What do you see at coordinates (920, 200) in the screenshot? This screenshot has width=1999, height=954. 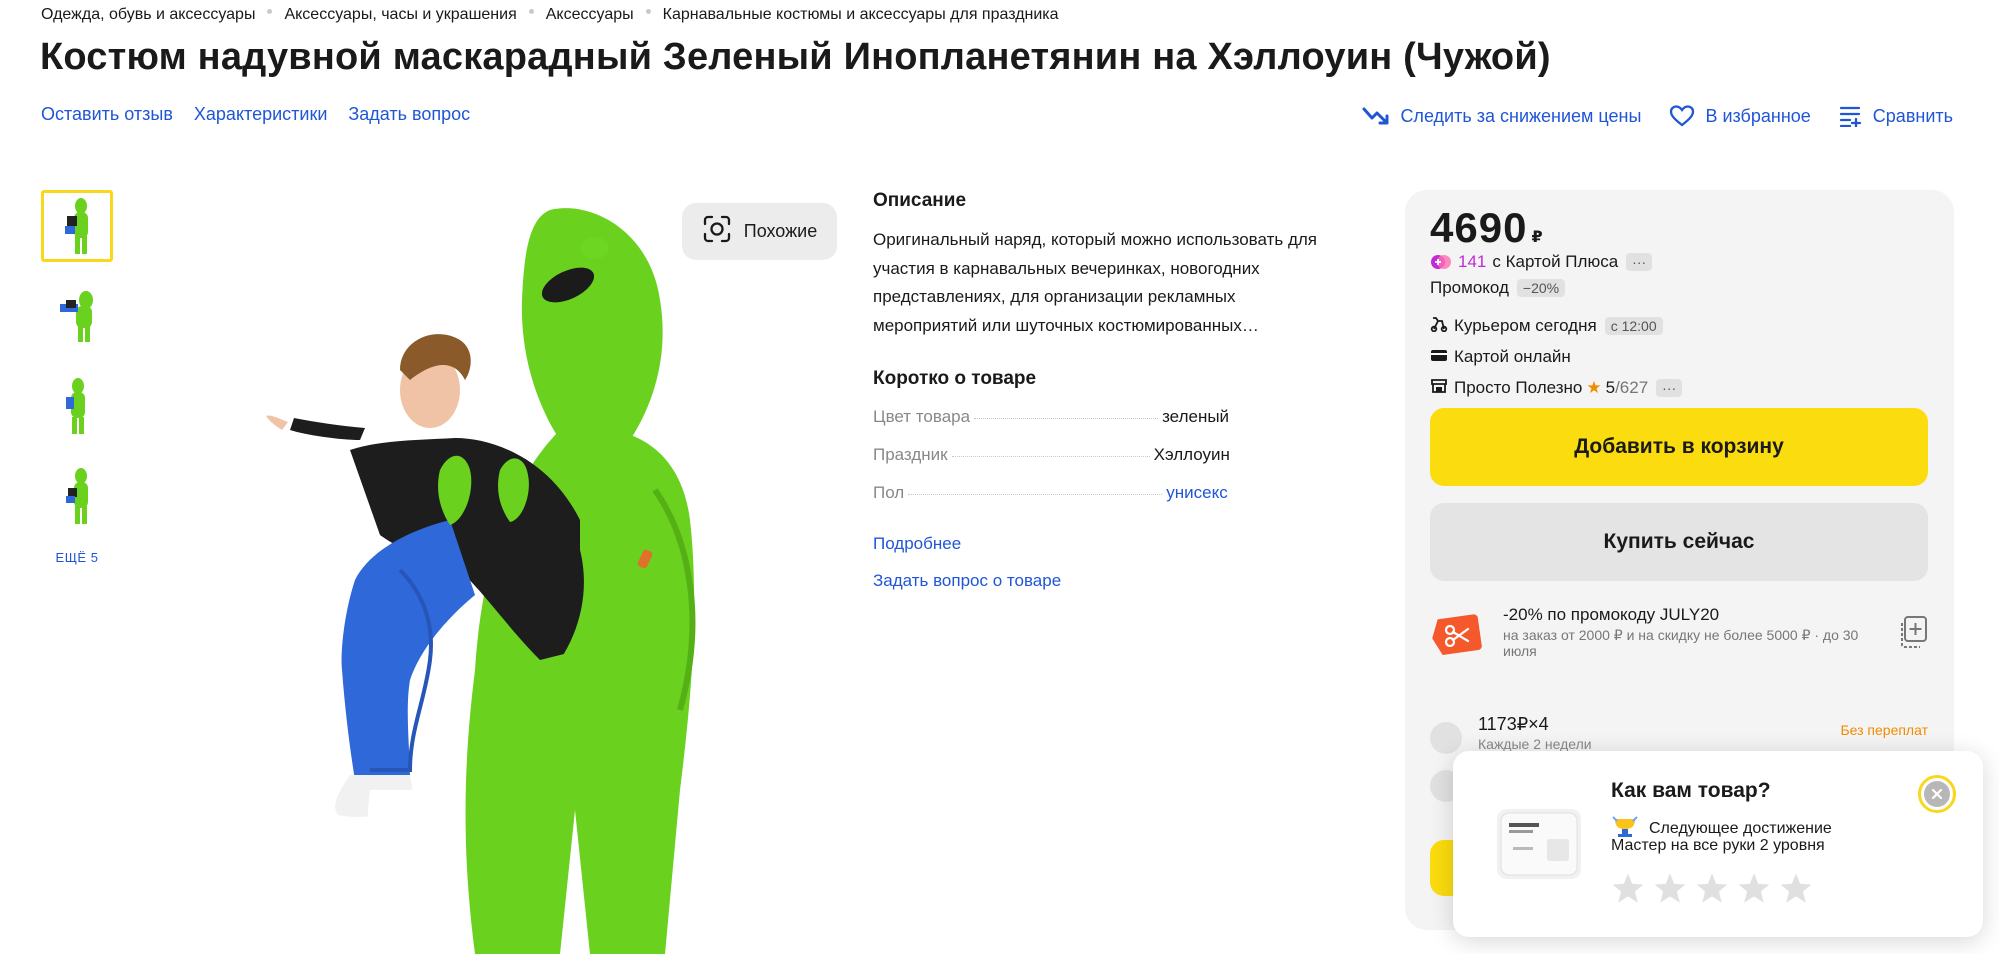 I see `description-title: Описание` at bounding box center [920, 200].